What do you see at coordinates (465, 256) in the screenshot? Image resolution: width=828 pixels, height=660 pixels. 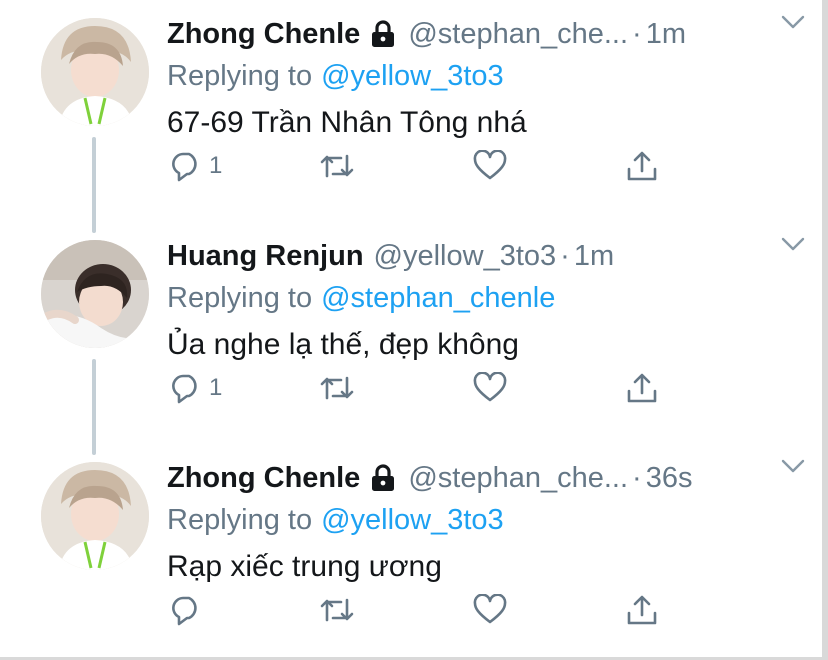 I see `author-handle: @yellow_3to3` at bounding box center [465, 256].